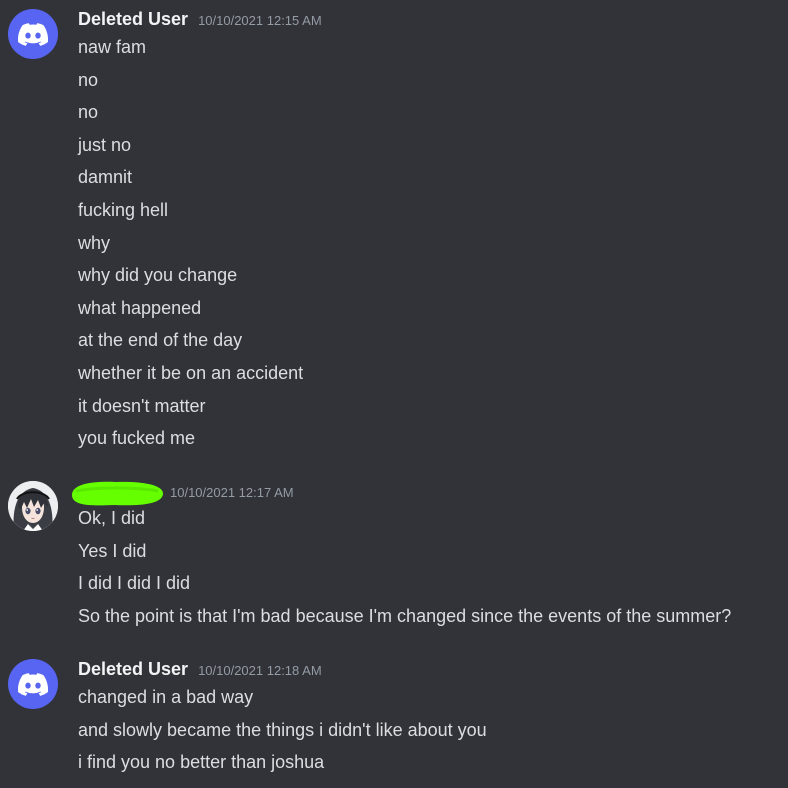  Describe the element at coordinates (112, 518) in the screenshot. I see `message-text: Ok, I did` at that location.